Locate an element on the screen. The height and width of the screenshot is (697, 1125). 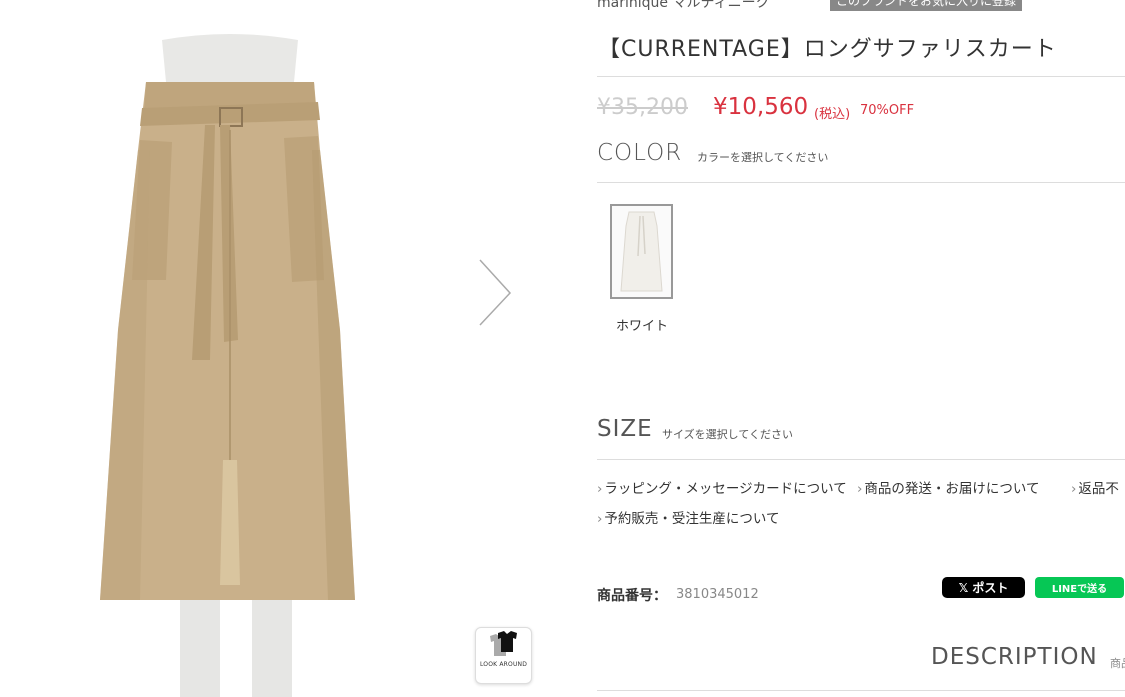
link-preorder-info: › 予約販売・受注生産について is located at coordinates (688, 517).